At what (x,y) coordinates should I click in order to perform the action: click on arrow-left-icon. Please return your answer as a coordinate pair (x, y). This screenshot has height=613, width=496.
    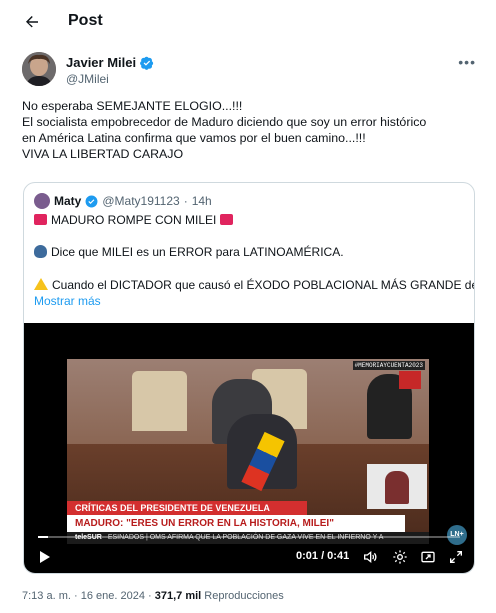
    Looking at the image, I should click on (32, 22).